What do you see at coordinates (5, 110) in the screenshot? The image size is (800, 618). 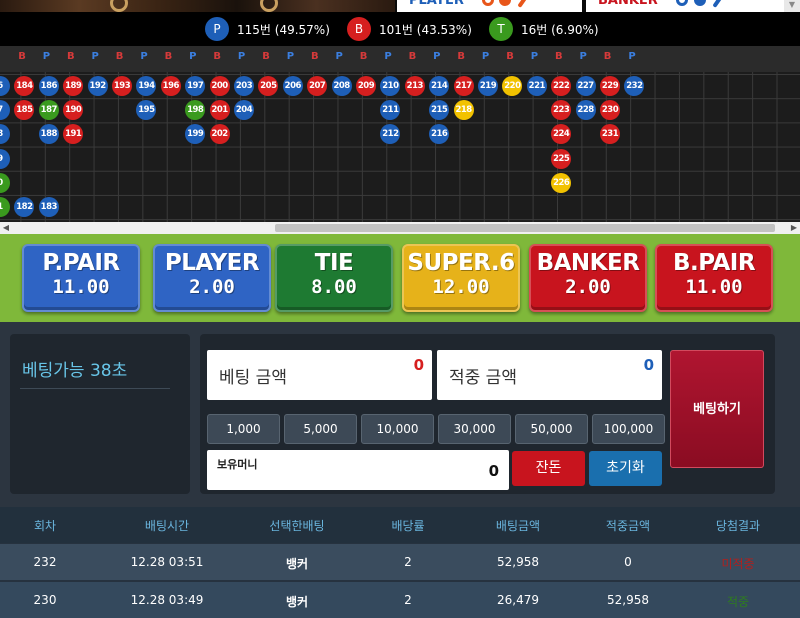 I see `bead: 7` at bounding box center [5, 110].